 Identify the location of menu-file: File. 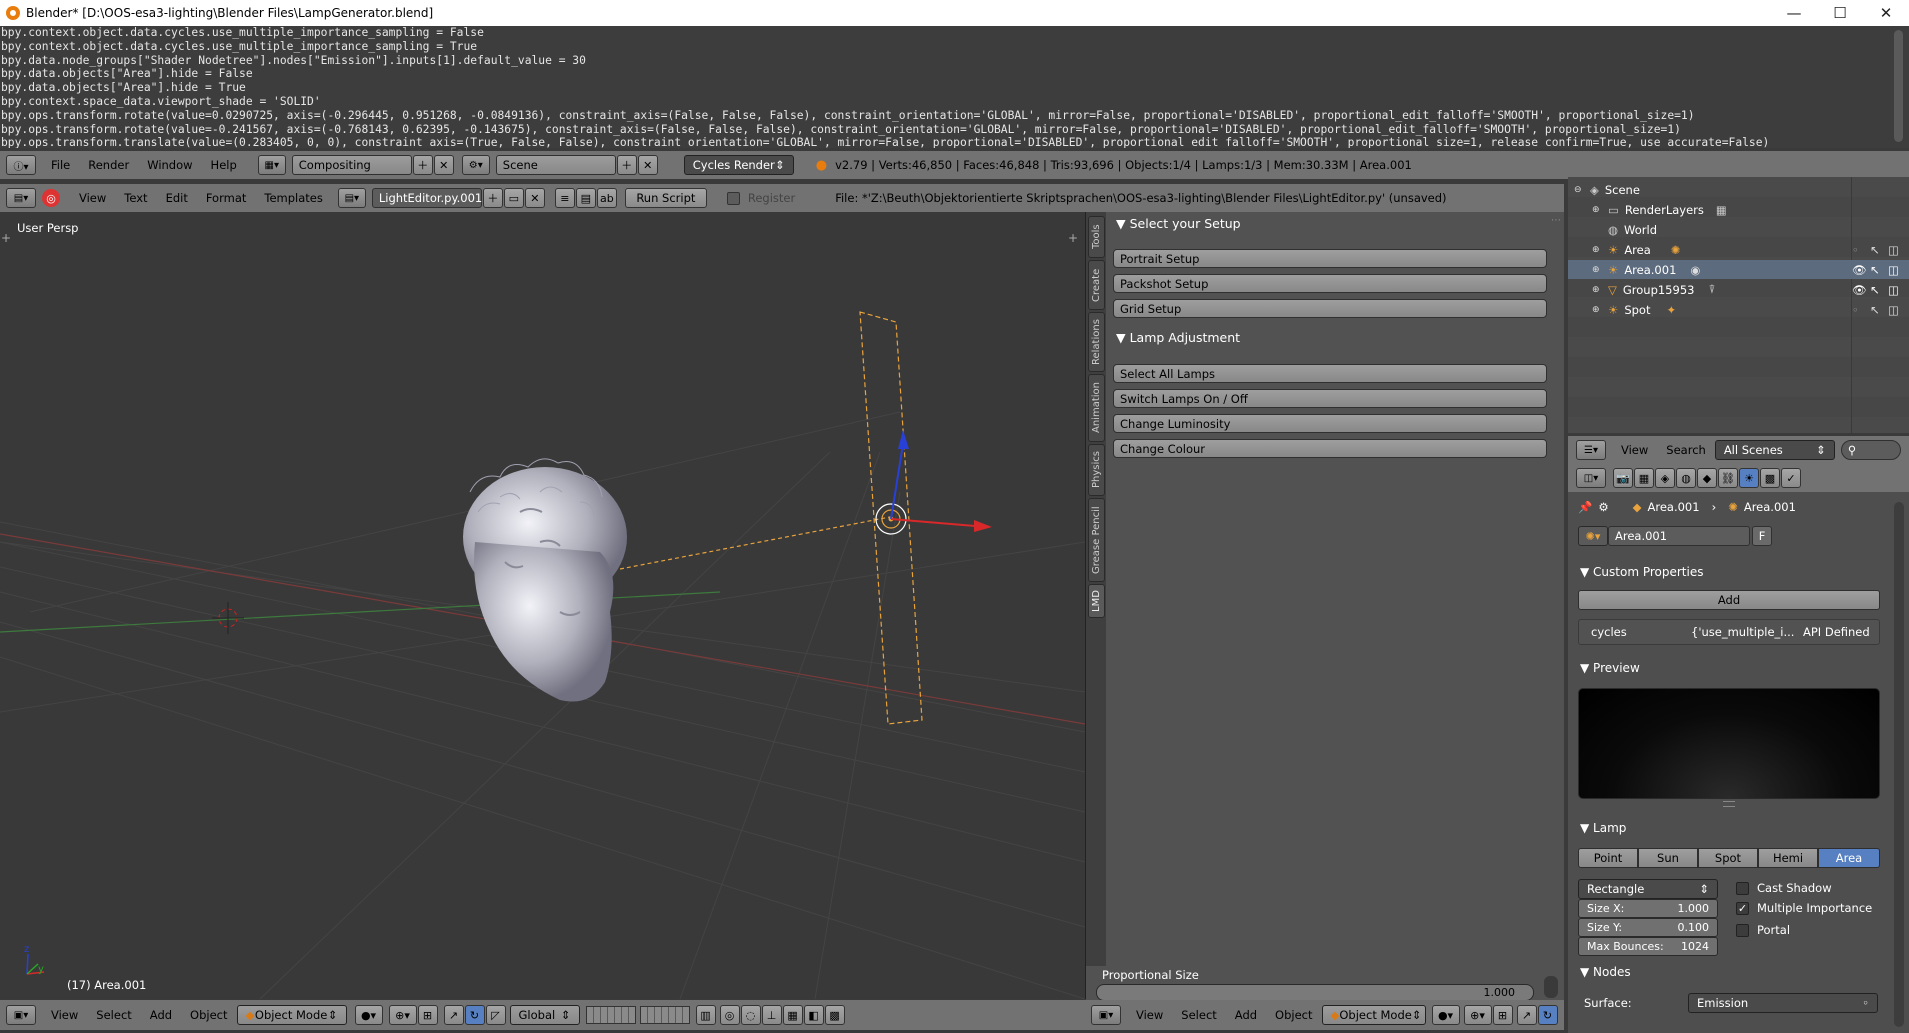
(60, 165).